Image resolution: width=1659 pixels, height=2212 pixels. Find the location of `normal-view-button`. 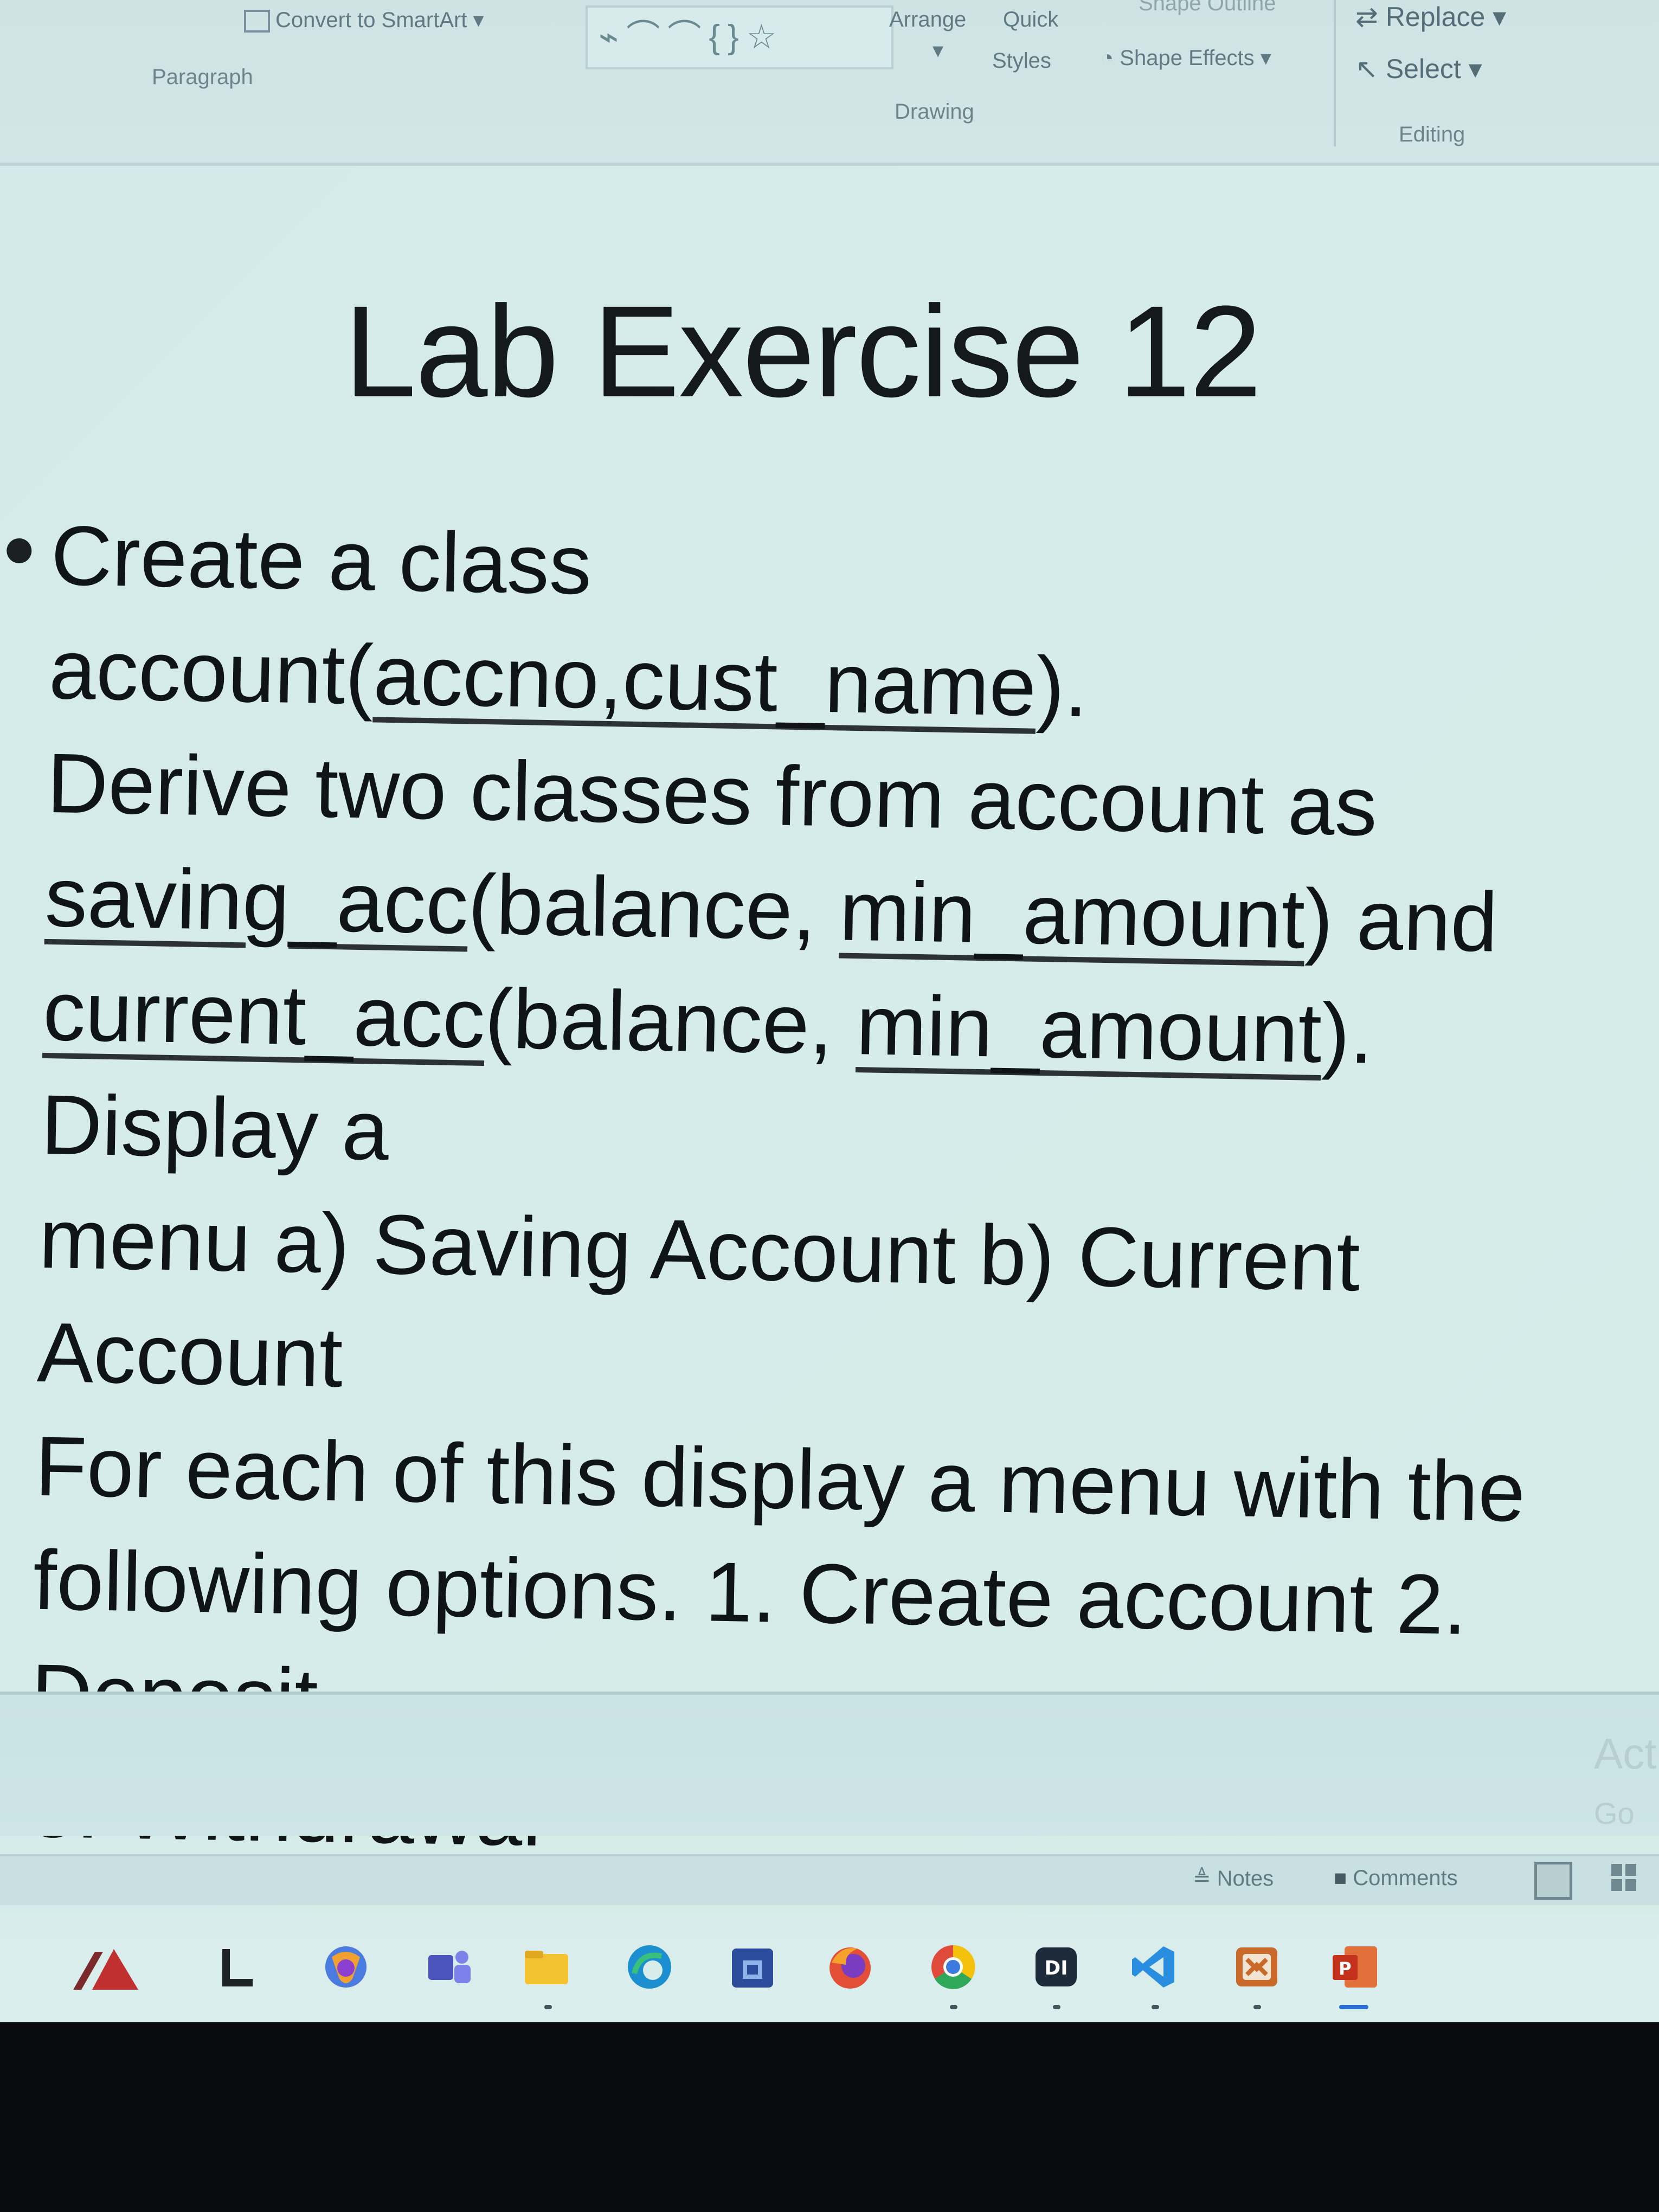

normal-view-button is located at coordinates (1553, 1881).